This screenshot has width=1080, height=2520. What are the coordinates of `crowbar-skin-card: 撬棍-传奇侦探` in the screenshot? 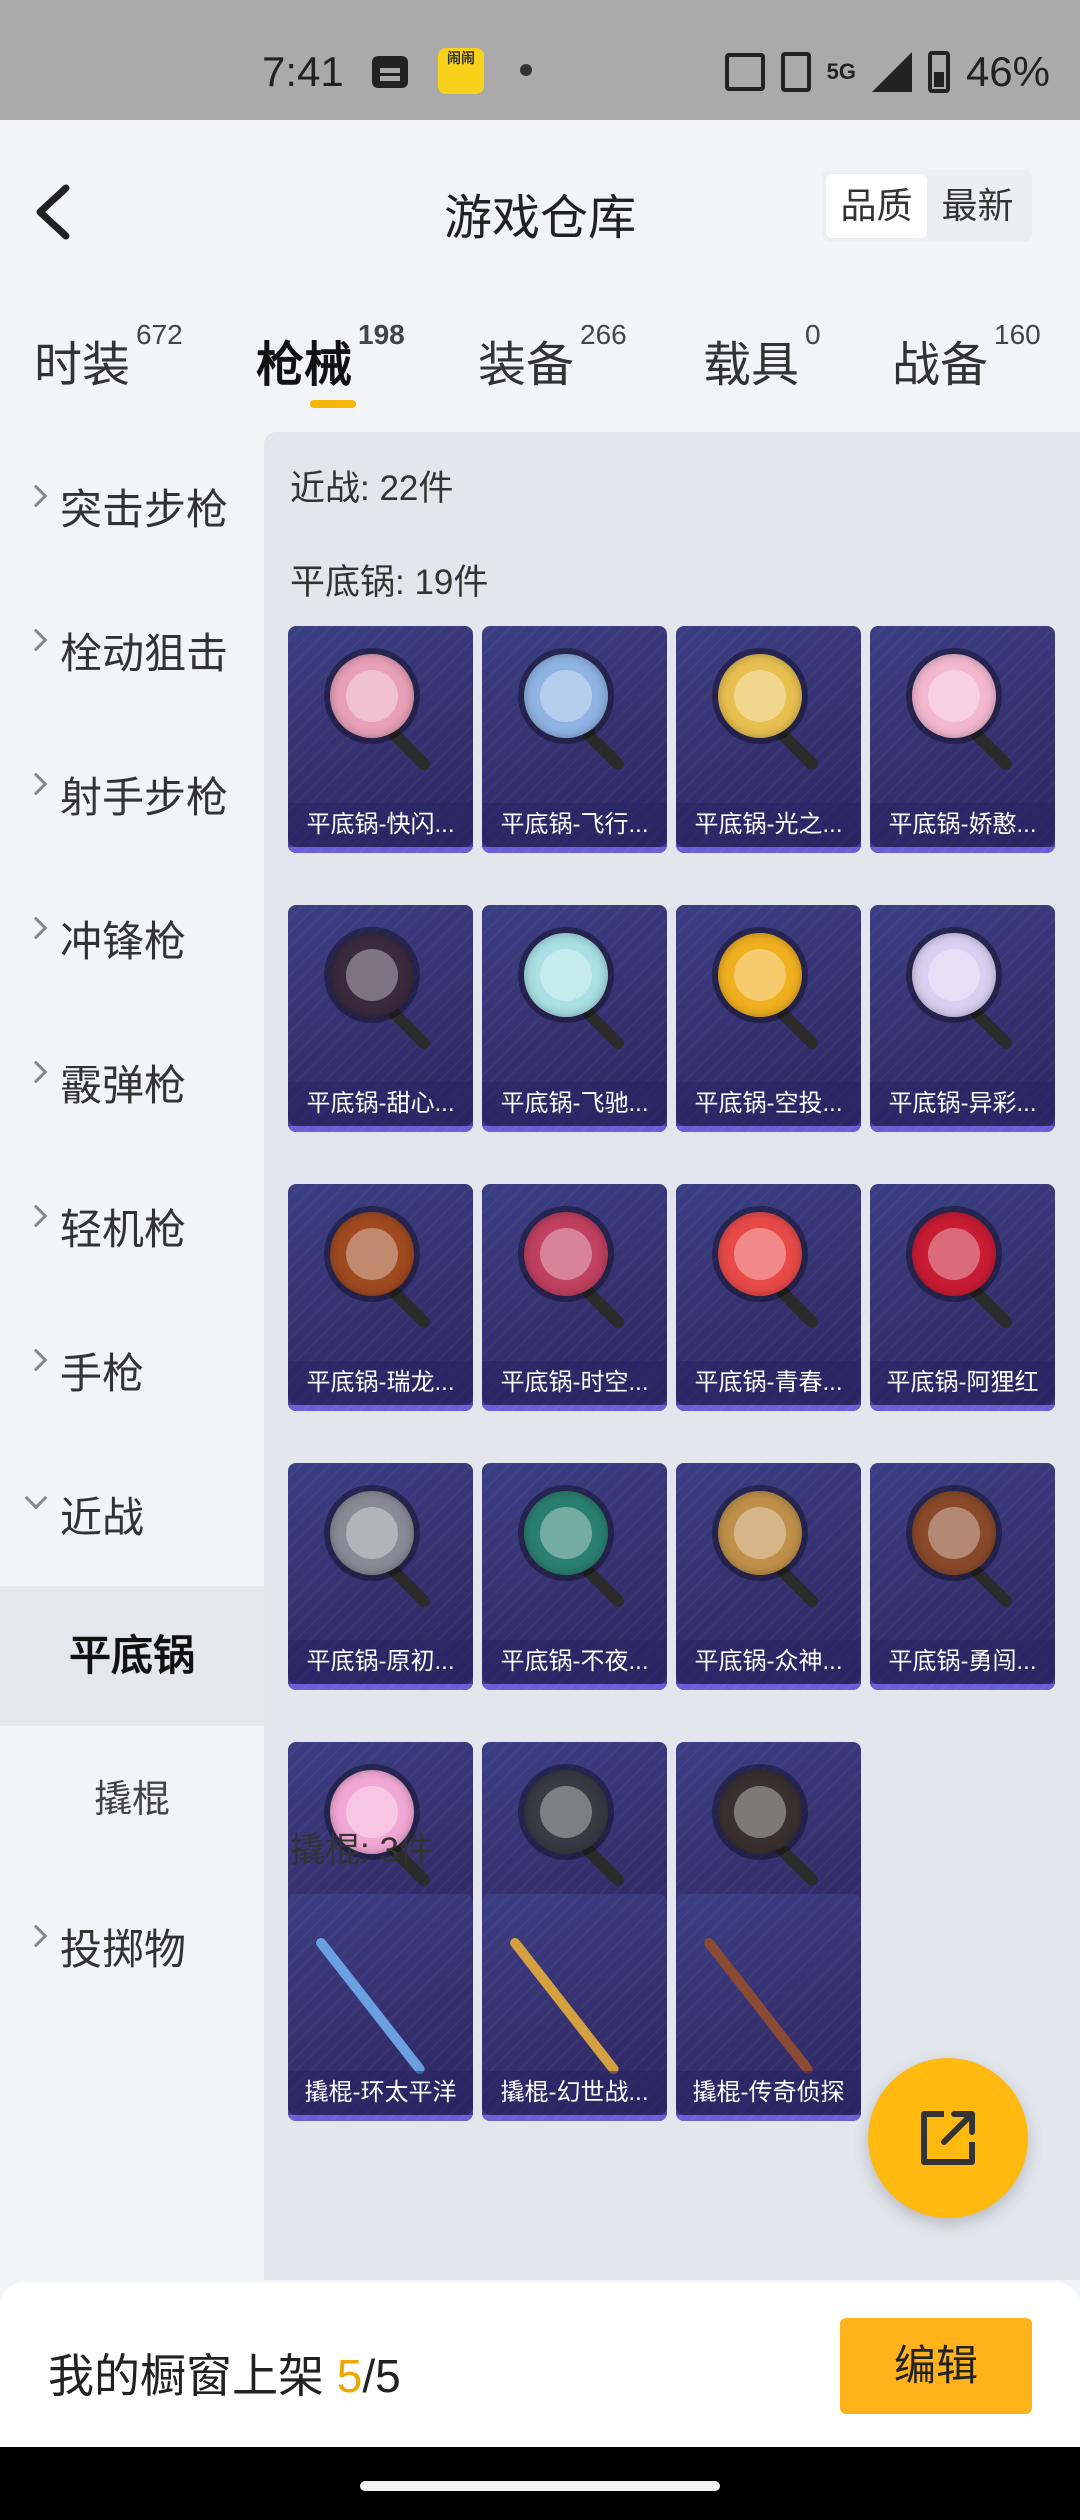 It's located at (768, 2007).